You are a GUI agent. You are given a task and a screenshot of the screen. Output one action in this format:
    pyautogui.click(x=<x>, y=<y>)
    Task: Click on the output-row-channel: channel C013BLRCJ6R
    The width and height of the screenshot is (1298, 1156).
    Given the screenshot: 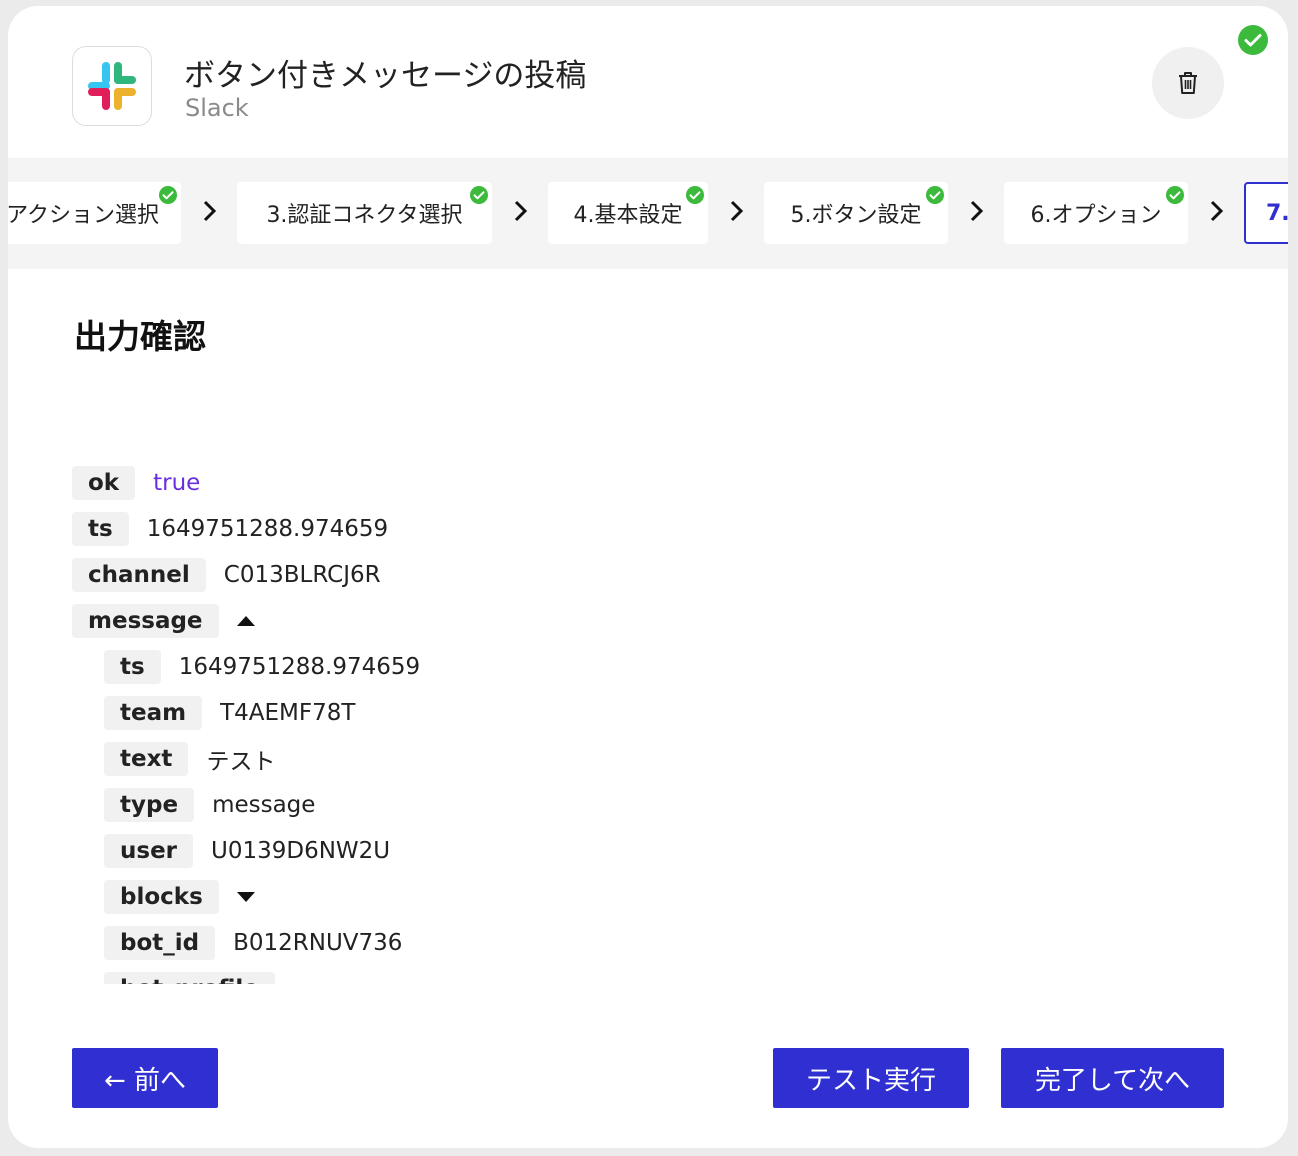 What is the action you would take?
    pyautogui.click(x=226, y=575)
    